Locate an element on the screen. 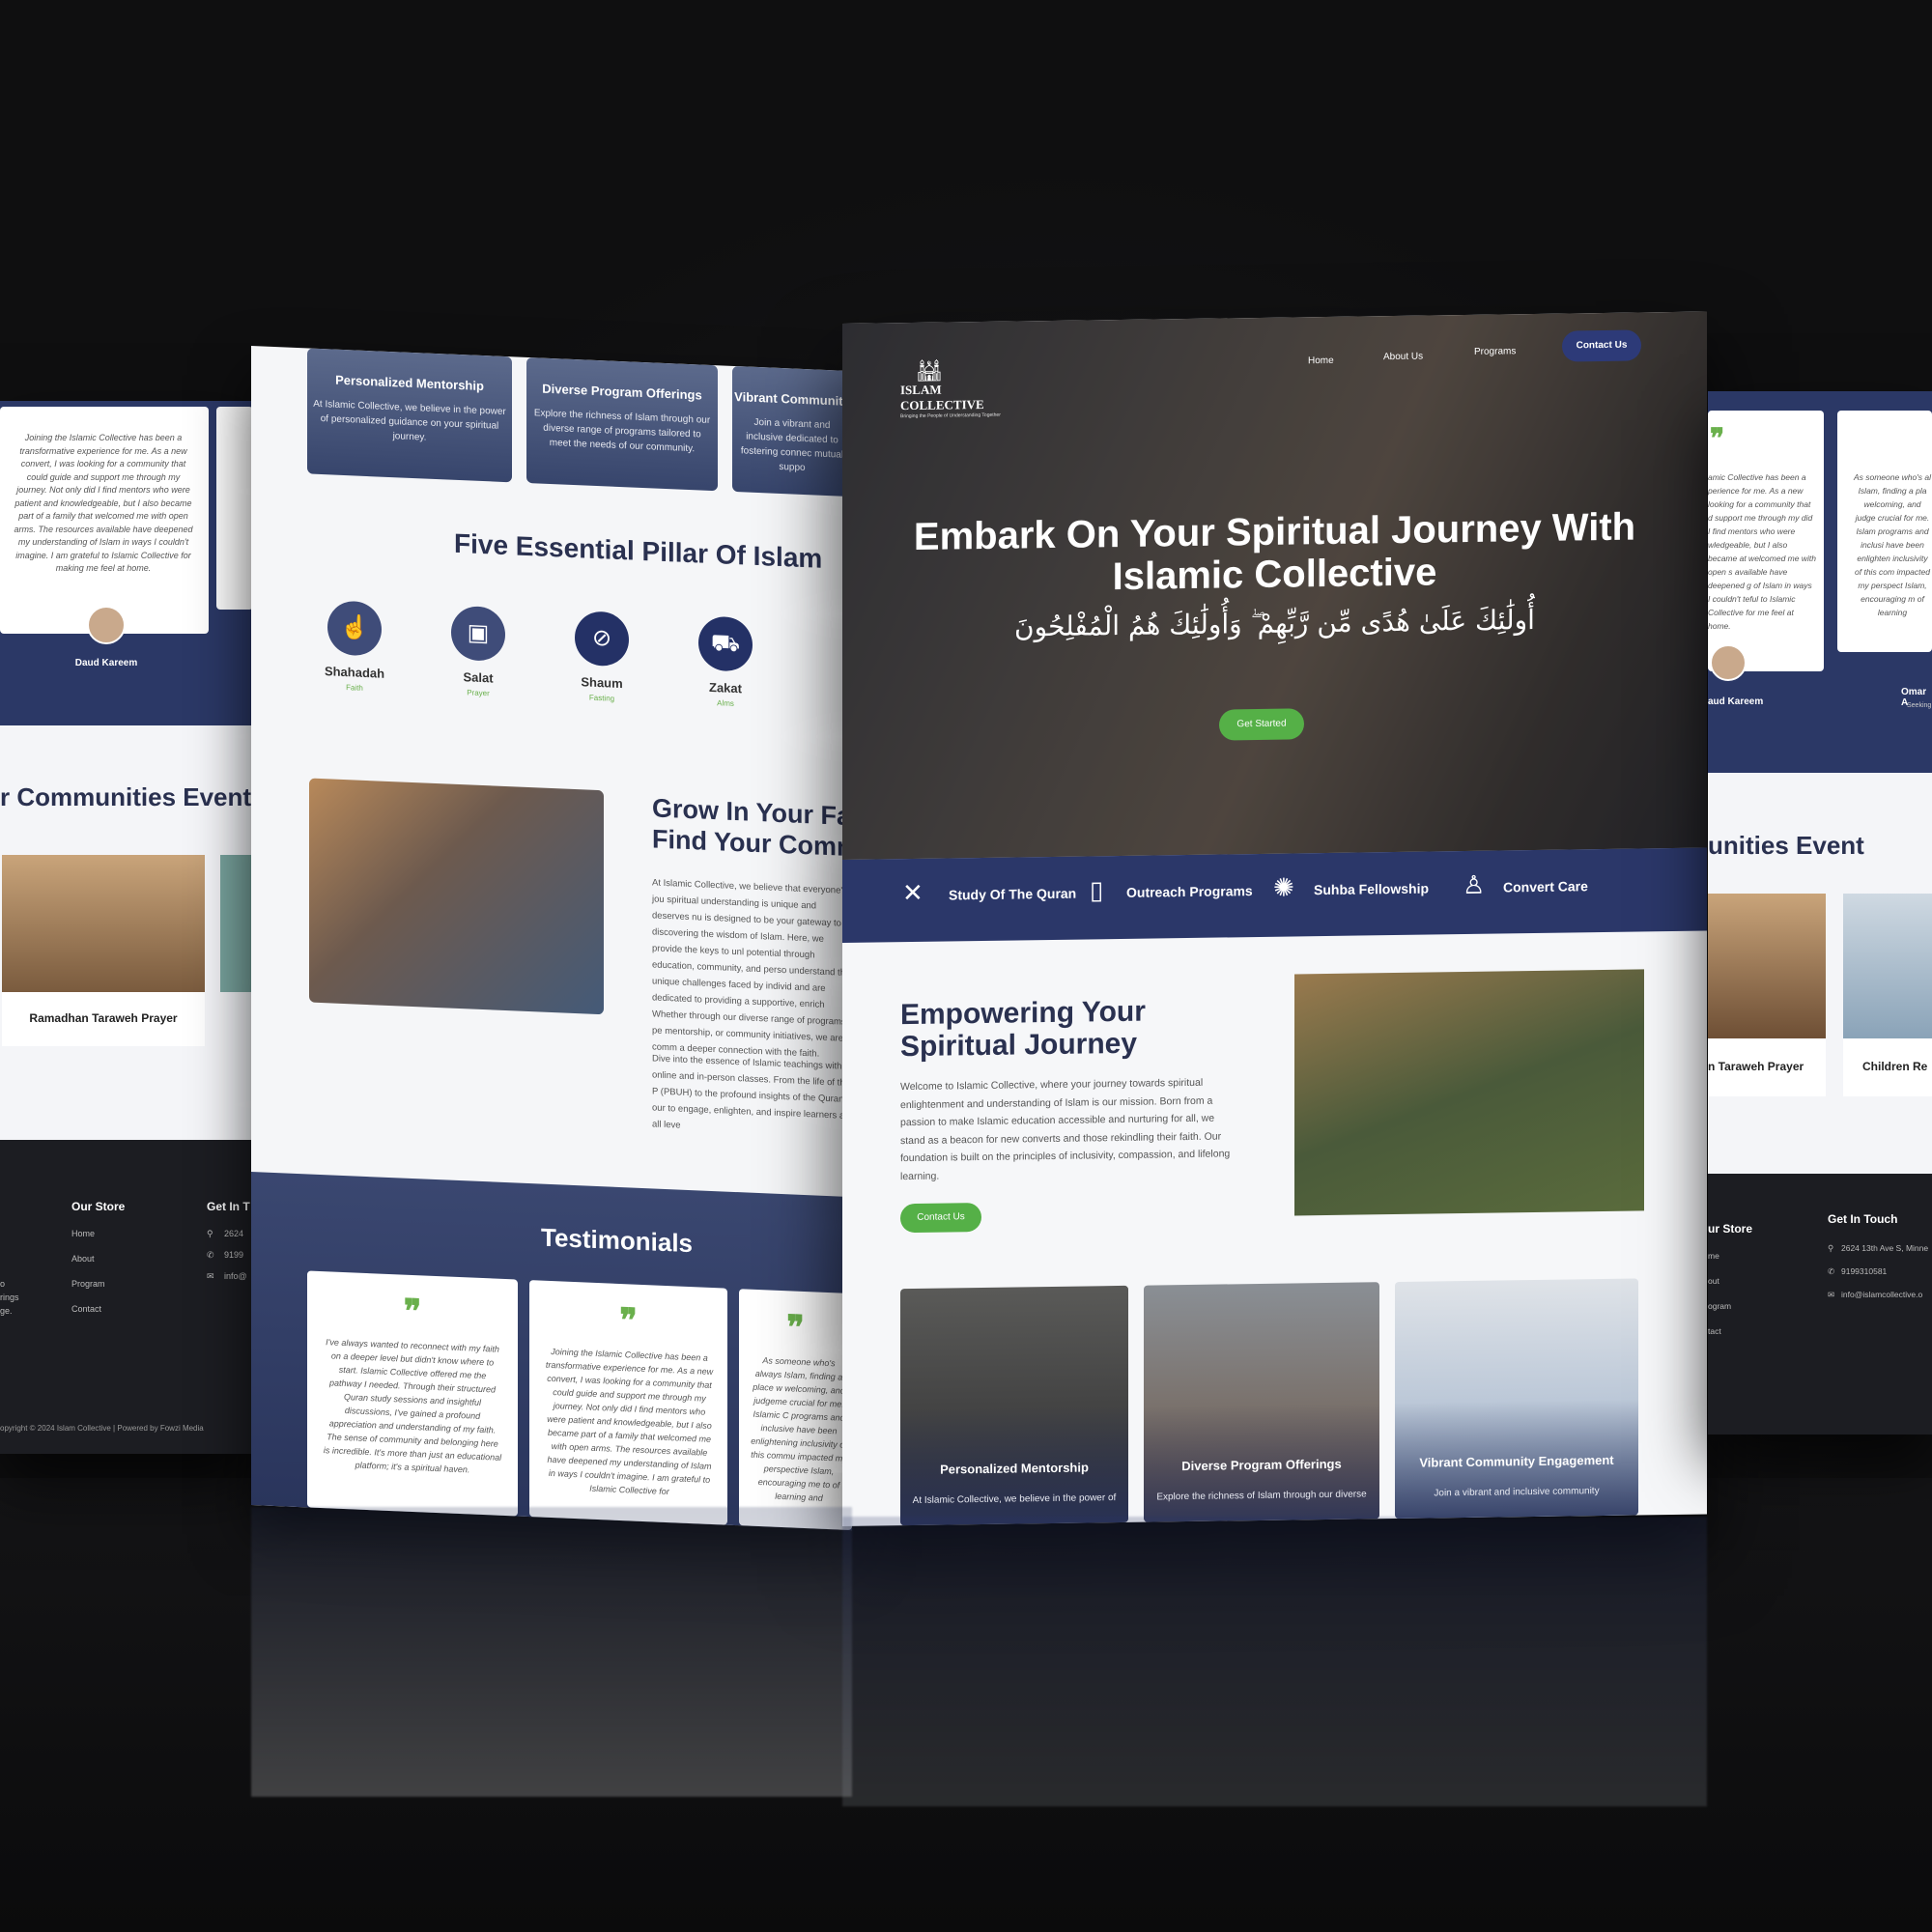 This screenshot has height=1932, width=1932. event-caption: Children Re is located at coordinates (1895, 1066).